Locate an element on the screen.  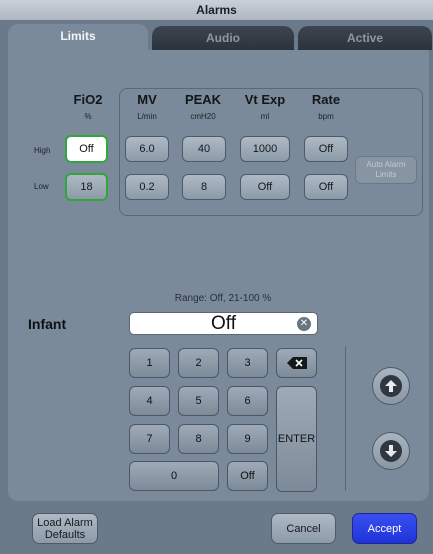
key-5: 5 is located at coordinates (198, 401).